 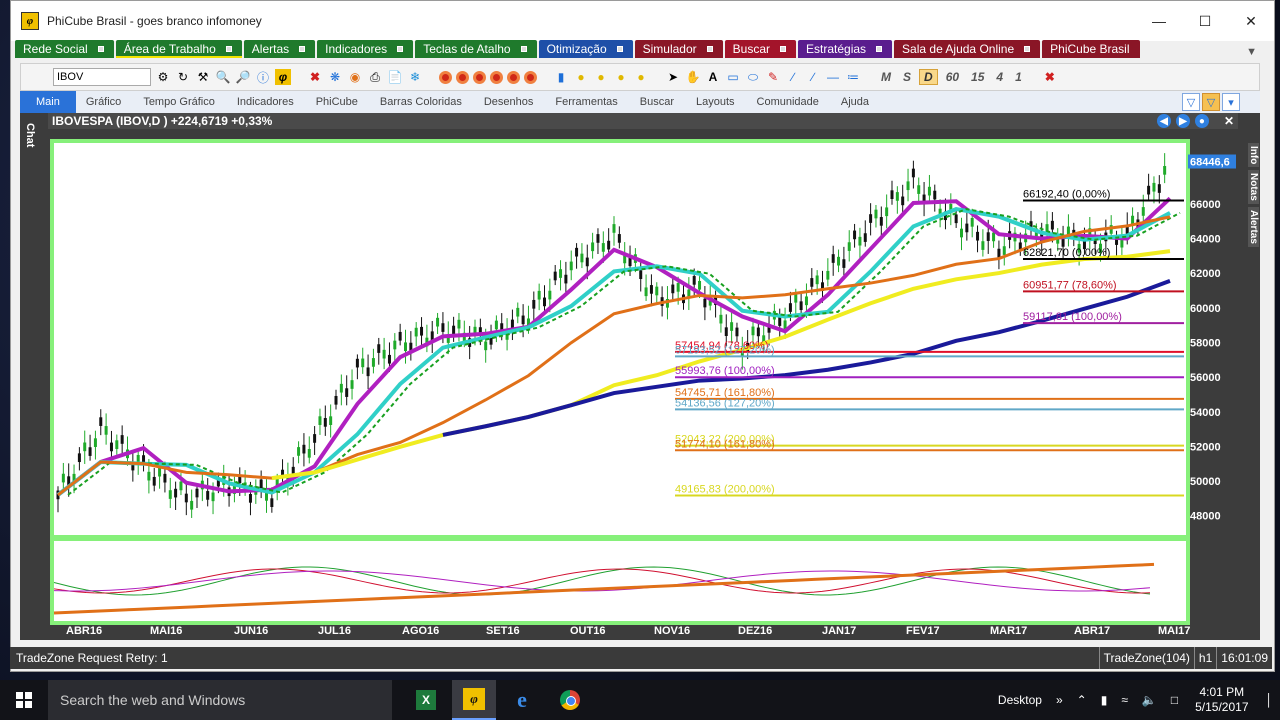 What do you see at coordinates (64, 49) in the screenshot?
I see `tab-rede-social: Rede Social` at bounding box center [64, 49].